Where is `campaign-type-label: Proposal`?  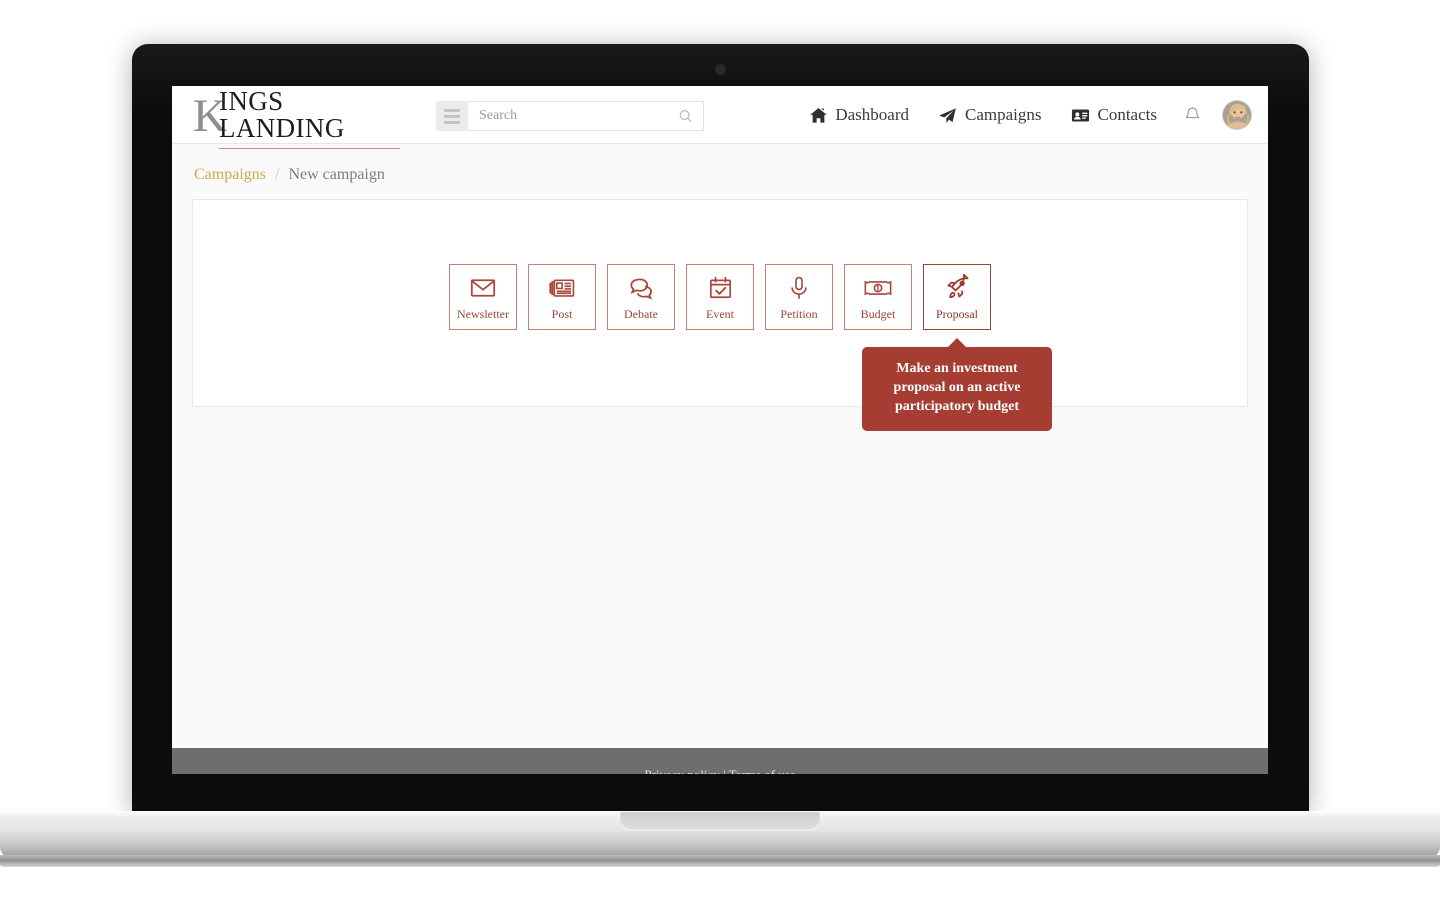
campaign-type-label: Proposal is located at coordinates (957, 314).